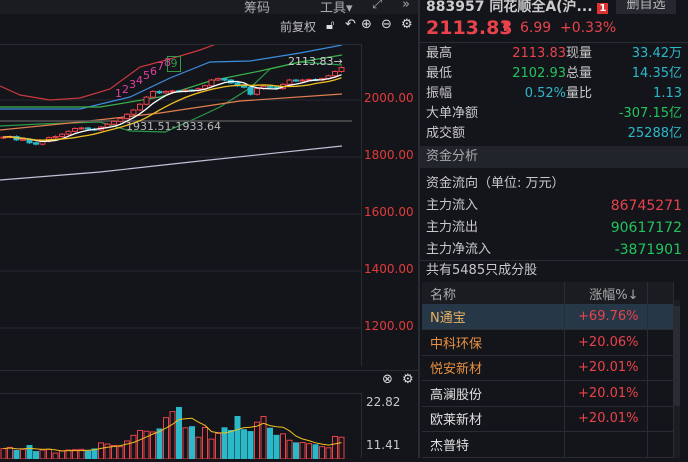 This screenshot has width=688, height=462. What do you see at coordinates (350, 24) in the screenshot?
I see `undo-icon: ↶` at bounding box center [350, 24].